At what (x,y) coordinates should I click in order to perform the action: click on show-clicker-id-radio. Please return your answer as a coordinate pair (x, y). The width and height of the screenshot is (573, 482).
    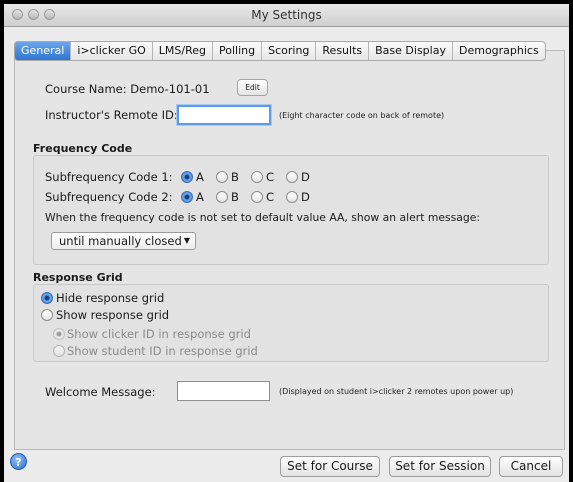
    Looking at the image, I should click on (59, 334).